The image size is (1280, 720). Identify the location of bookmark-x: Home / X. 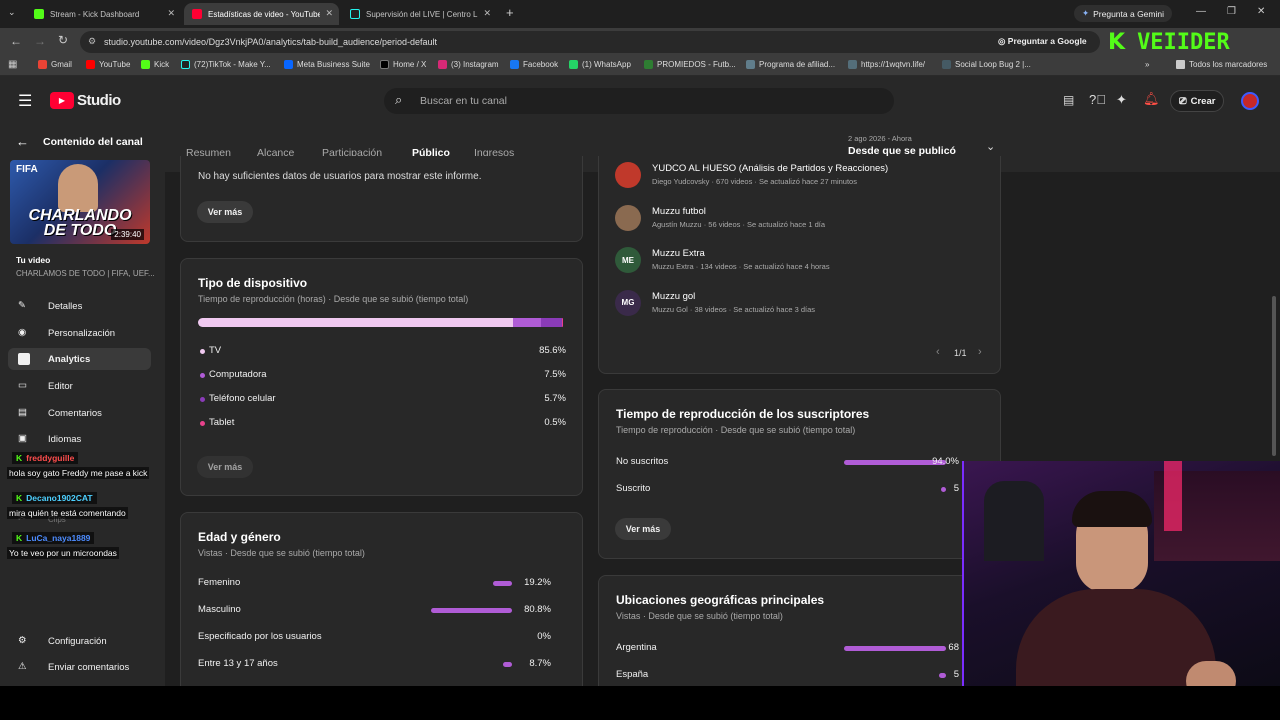
(403, 64).